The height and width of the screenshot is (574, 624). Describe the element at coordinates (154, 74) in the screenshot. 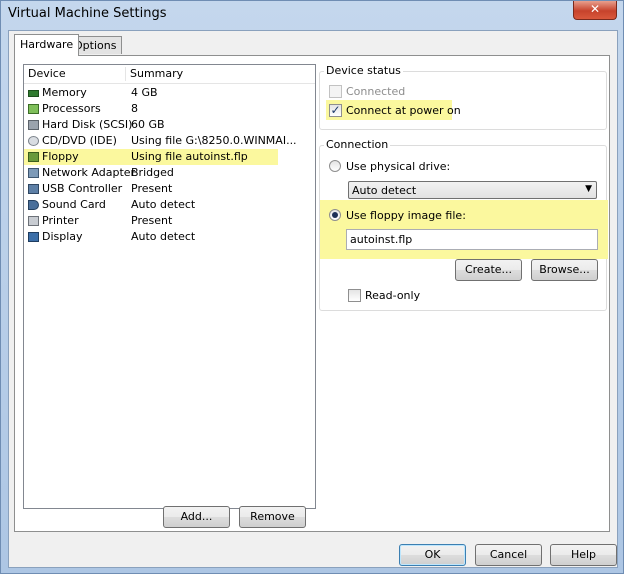

I see `column-summary: Summary` at that location.